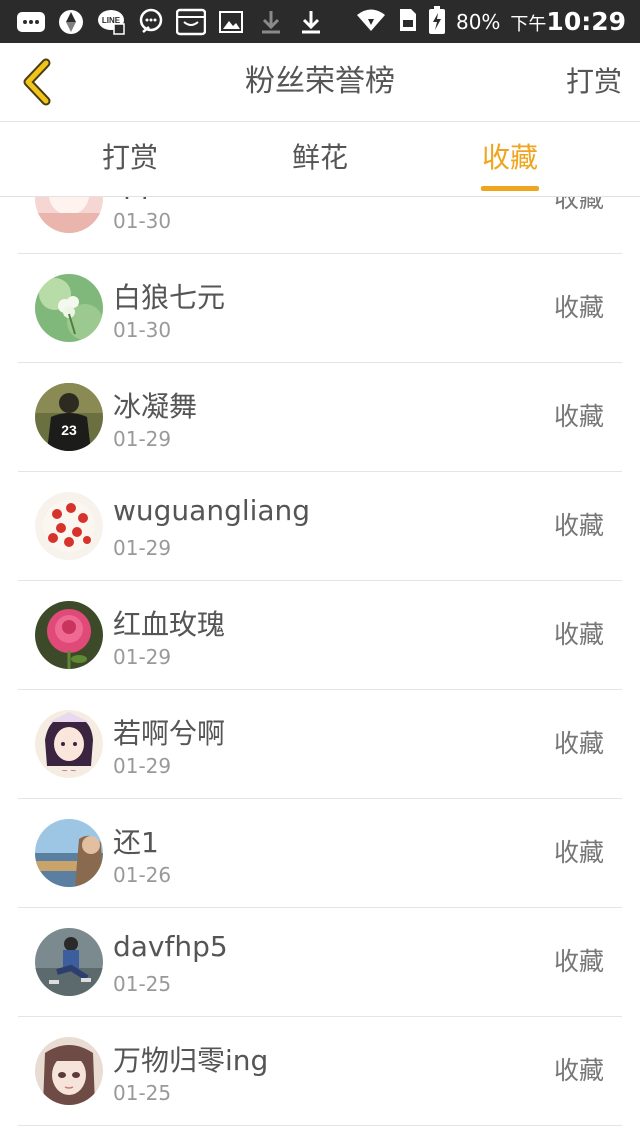 The image size is (640, 1138). I want to click on status-bar: LINE 80% 下午10:29, so click(320, 21).